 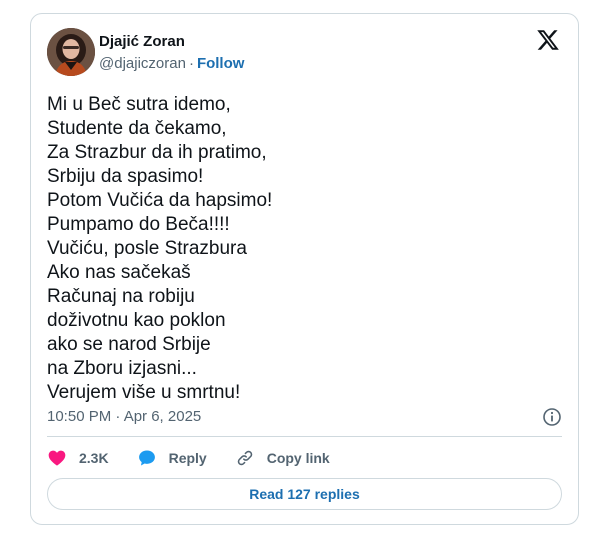 What do you see at coordinates (129, 344) in the screenshot?
I see `tweet-line: ako se narod Srbije` at bounding box center [129, 344].